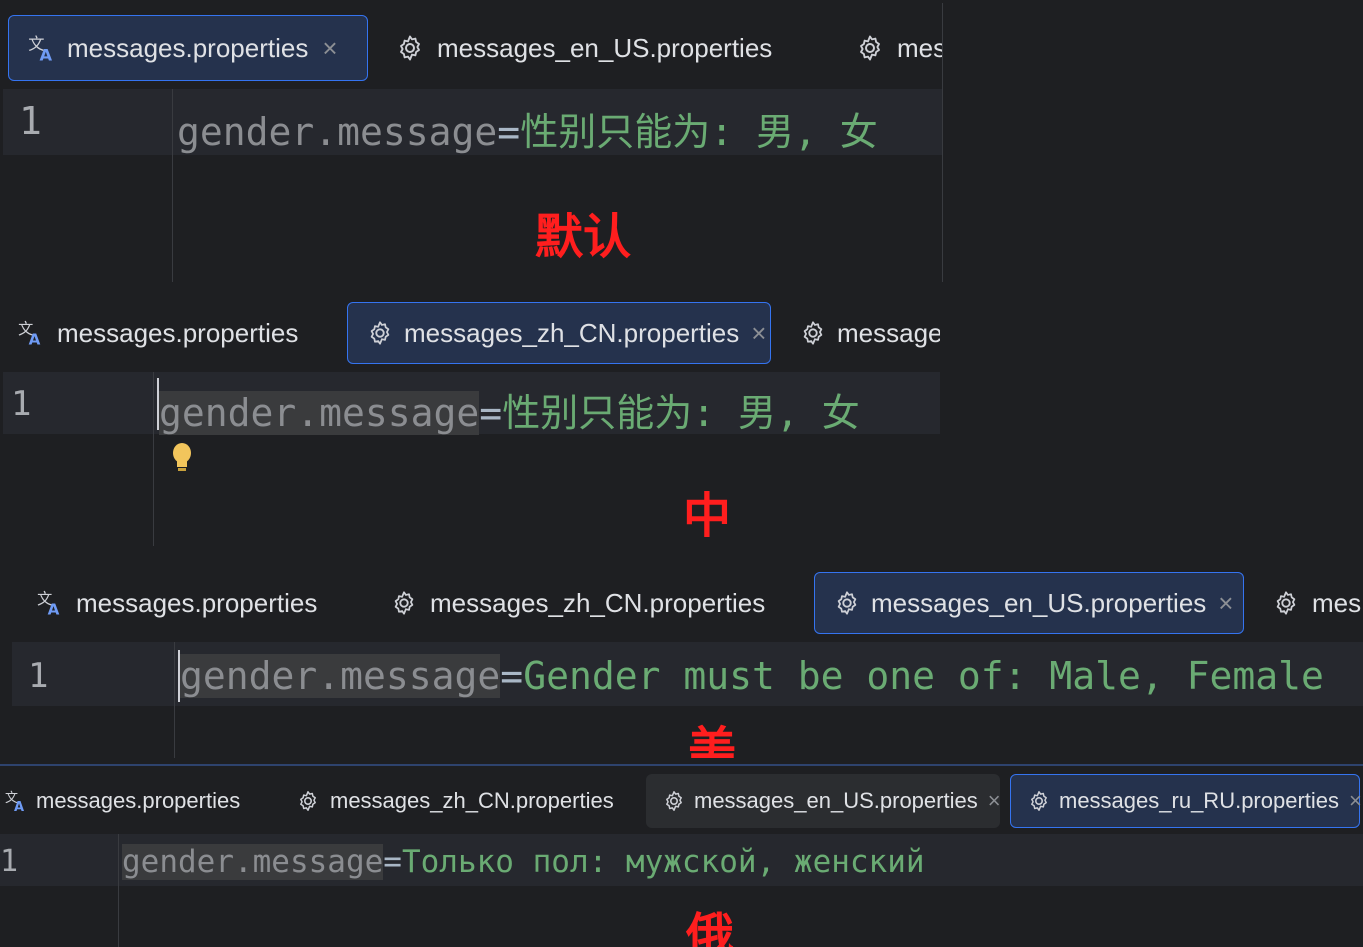  Describe the element at coordinates (888, 332) in the screenshot. I see `tab-label: message` at that location.